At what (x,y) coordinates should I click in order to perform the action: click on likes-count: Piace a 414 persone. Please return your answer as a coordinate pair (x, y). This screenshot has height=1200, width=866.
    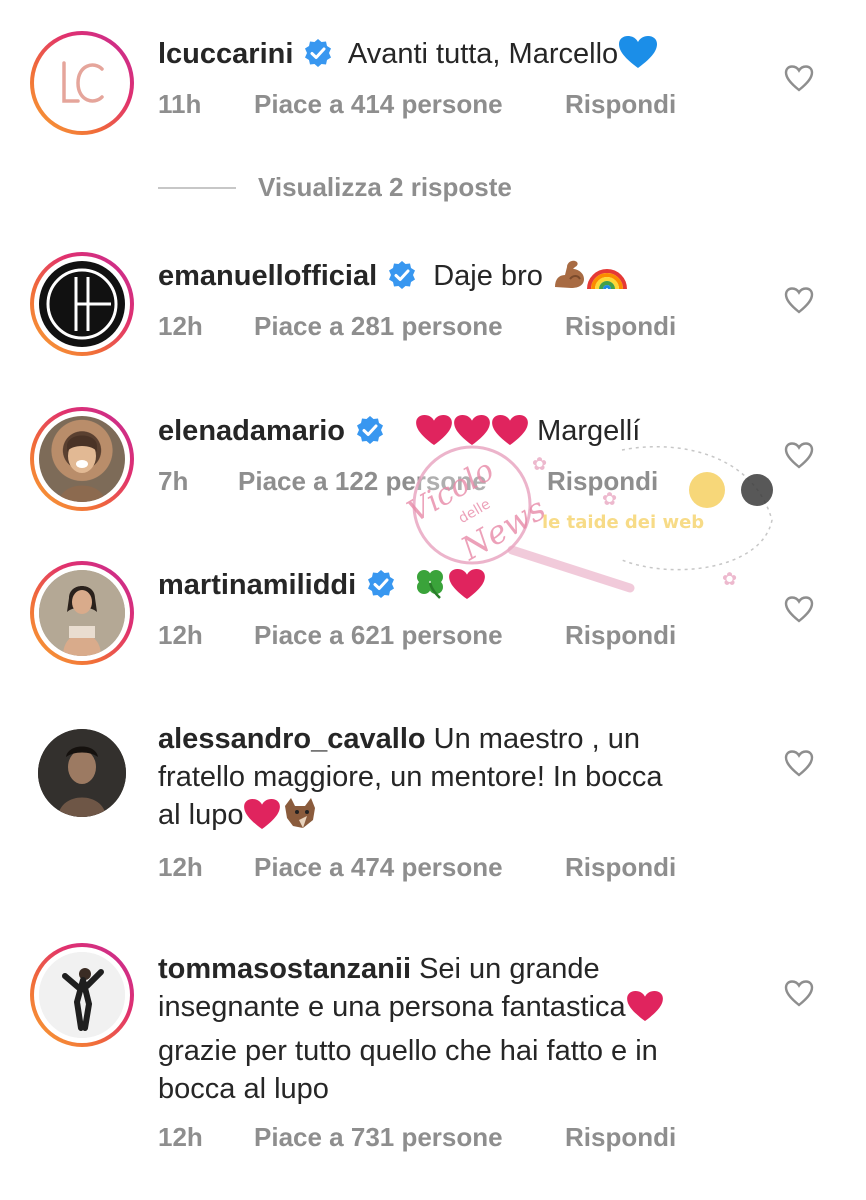
    Looking at the image, I should click on (409, 104).